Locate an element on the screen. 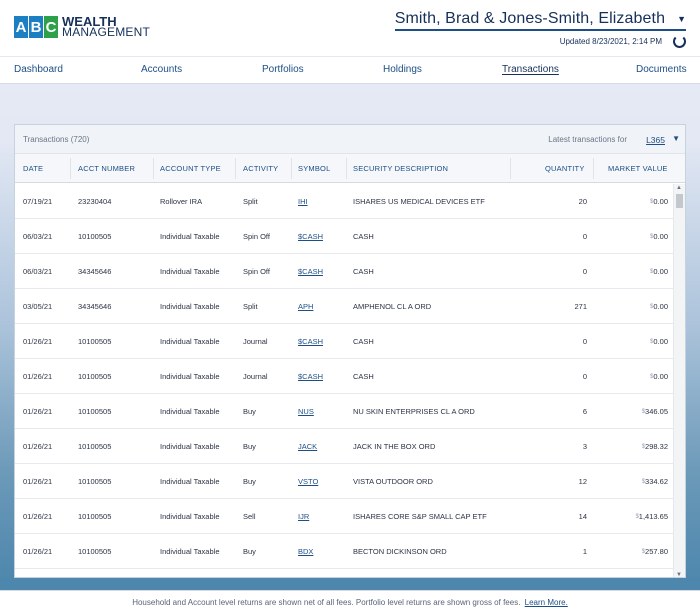  col-security-description: SECURITY DESCRIPTION is located at coordinates (400, 168).